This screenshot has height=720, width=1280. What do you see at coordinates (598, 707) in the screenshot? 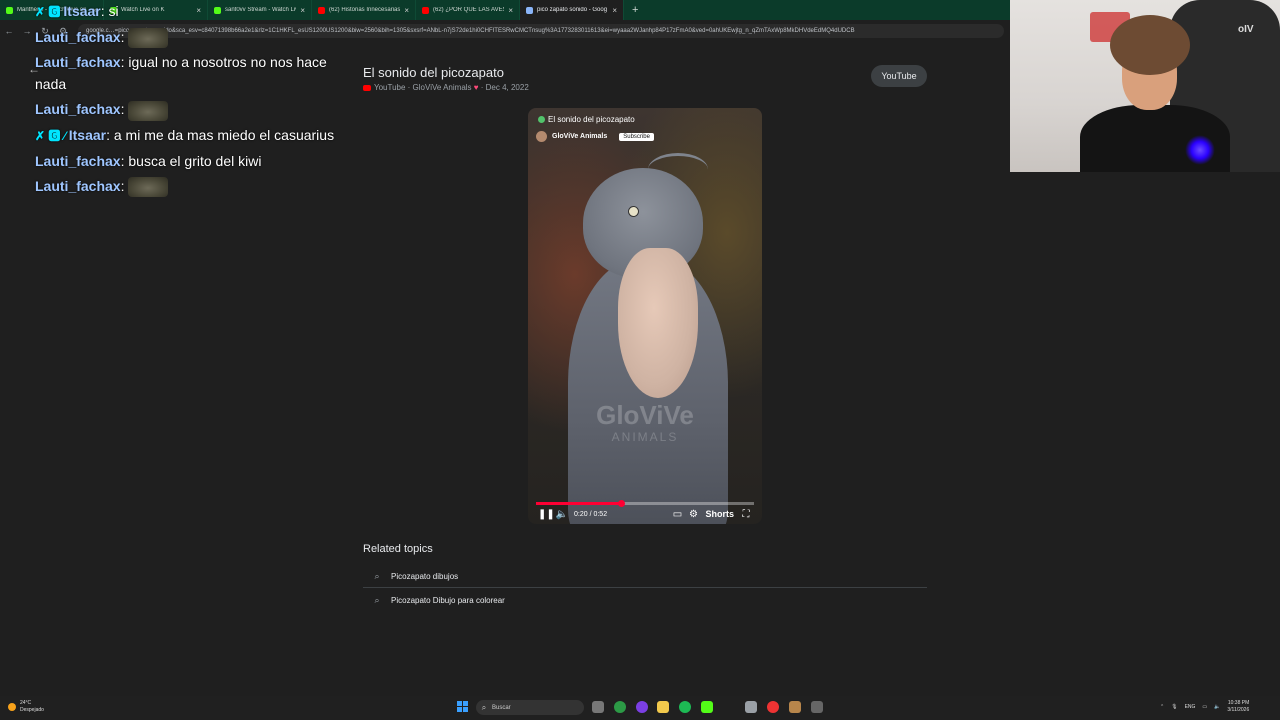
I see `task-view-icon` at bounding box center [598, 707].